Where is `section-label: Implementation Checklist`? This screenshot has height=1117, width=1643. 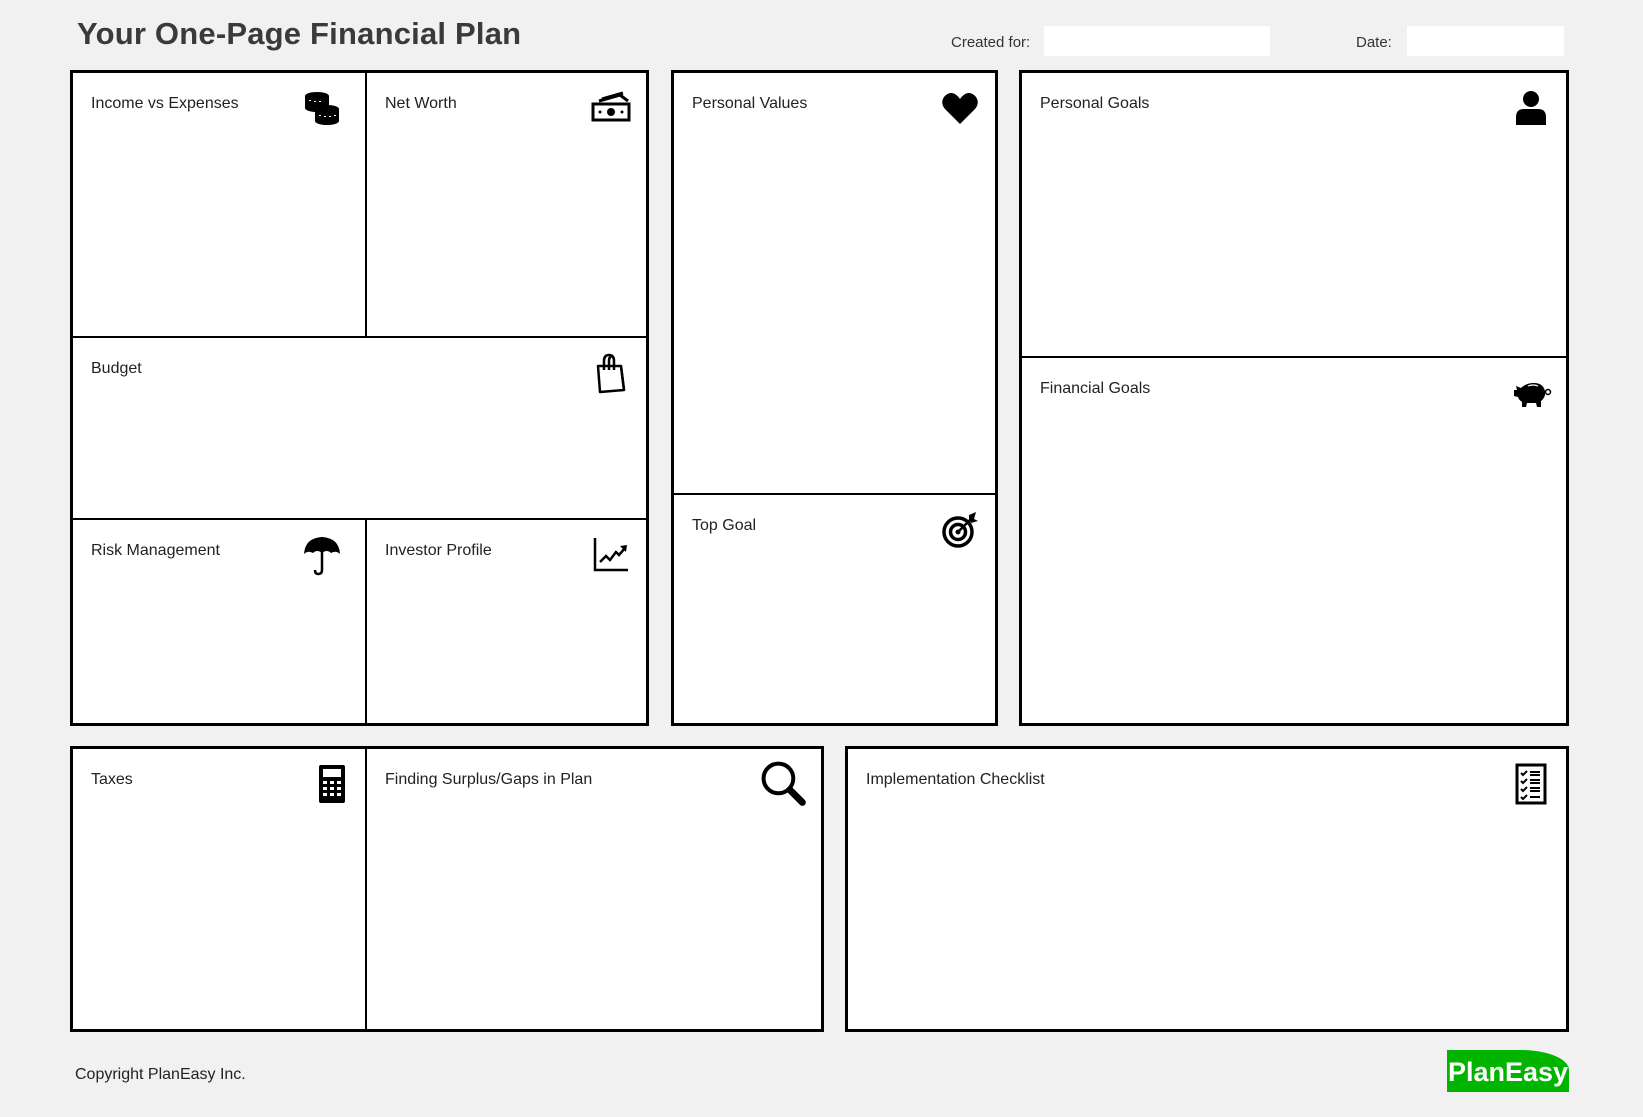
section-label: Implementation Checklist is located at coordinates (955, 779).